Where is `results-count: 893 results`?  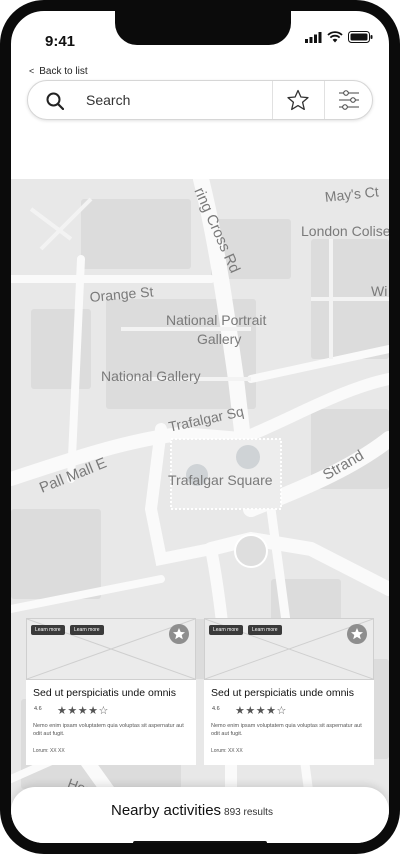 results-count: 893 results is located at coordinates (248, 812).